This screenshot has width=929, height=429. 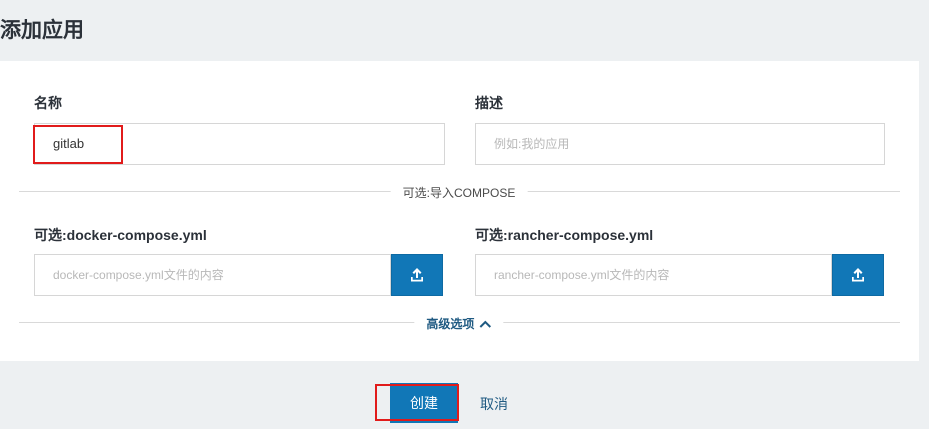 What do you see at coordinates (78, 144) in the screenshot?
I see `name-highlight-box` at bounding box center [78, 144].